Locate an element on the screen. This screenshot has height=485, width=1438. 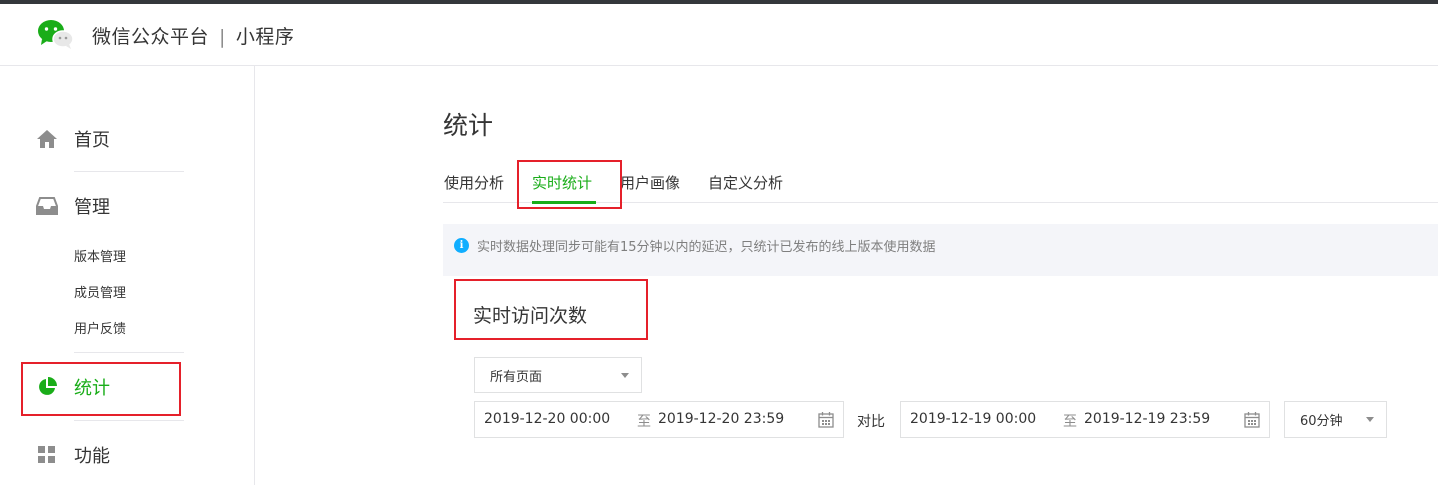
date-range-end: 2019-12-20 23:59 is located at coordinates (721, 419).